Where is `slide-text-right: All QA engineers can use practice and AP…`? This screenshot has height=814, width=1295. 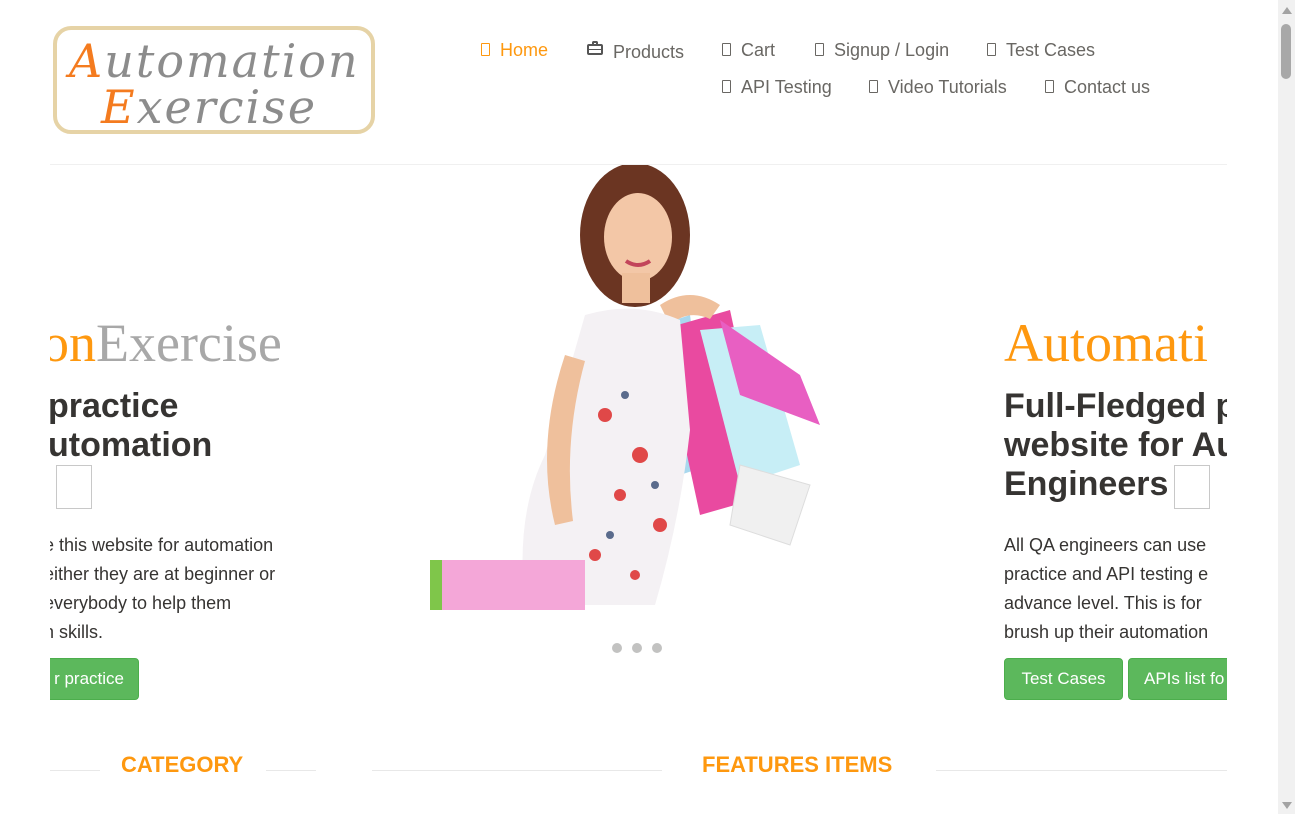 slide-text-right: All QA engineers can use practice and AP… is located at coordinates (1106, 588).